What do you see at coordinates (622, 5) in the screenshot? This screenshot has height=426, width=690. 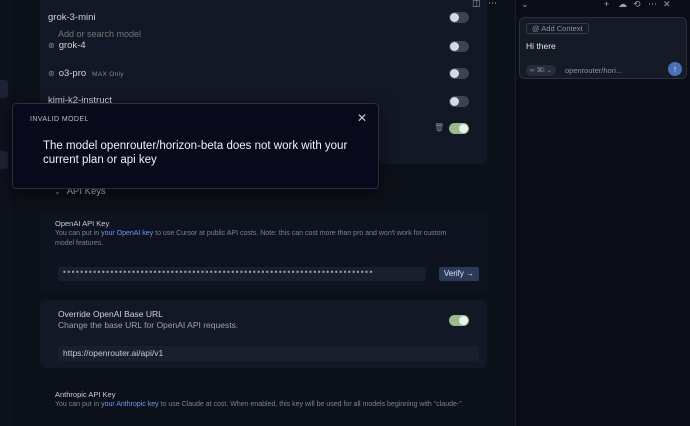 I see `cloud-icon: ☁` at bounding box center [622, 5].